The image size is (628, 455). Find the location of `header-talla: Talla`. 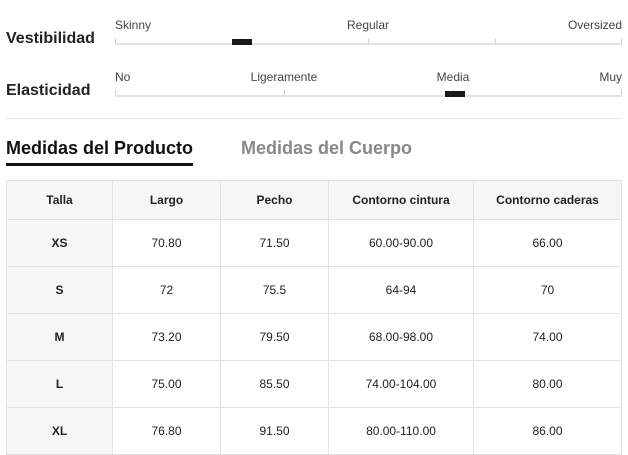

header-talla: Talla is located at coordinates (59, 200).